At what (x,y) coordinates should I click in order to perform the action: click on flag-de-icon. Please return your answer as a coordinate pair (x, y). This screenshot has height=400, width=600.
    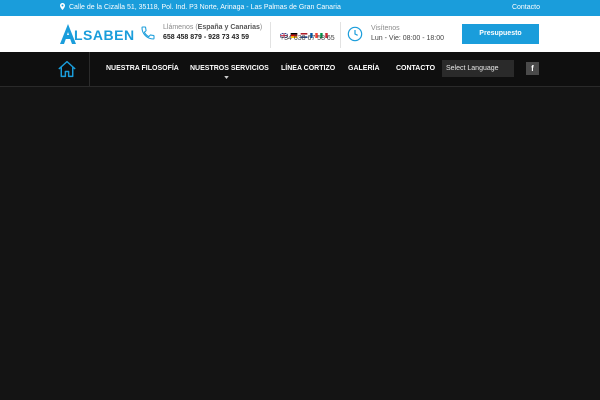
    Looking at the image, I should click on (294, 31).